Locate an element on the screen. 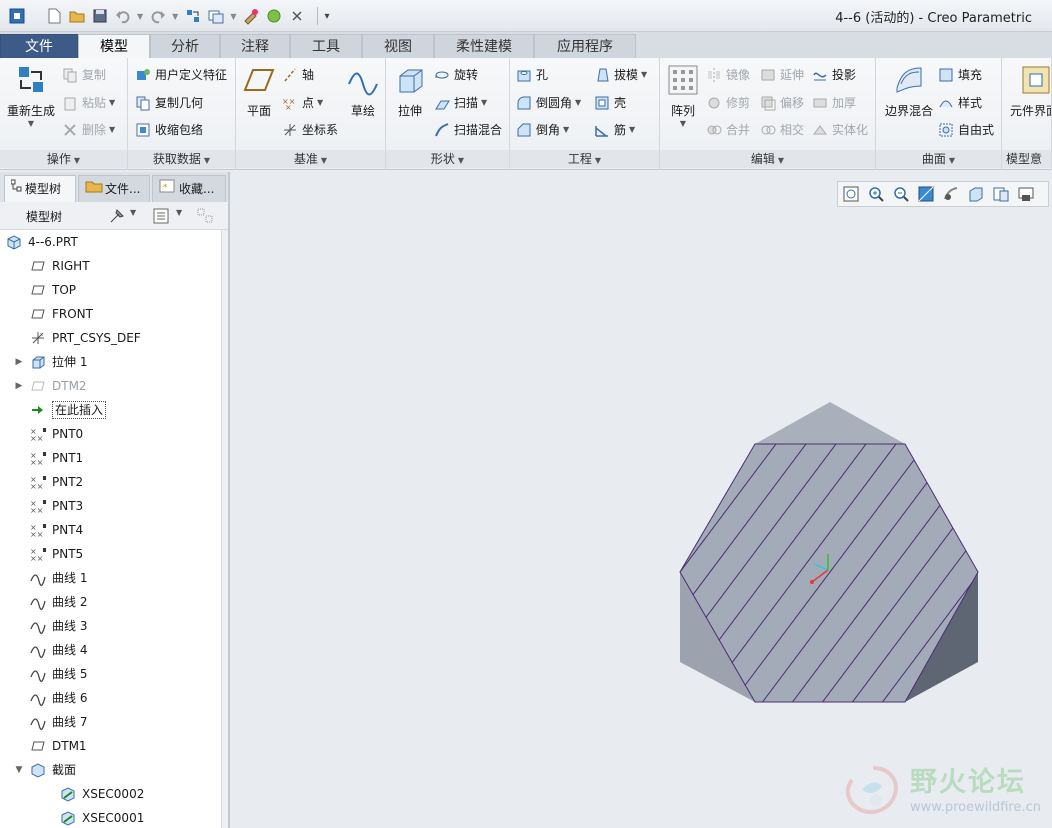 The height and width of the screenshot is (828, 1052). tree-settings-icon is located at coordinates (117, 217).